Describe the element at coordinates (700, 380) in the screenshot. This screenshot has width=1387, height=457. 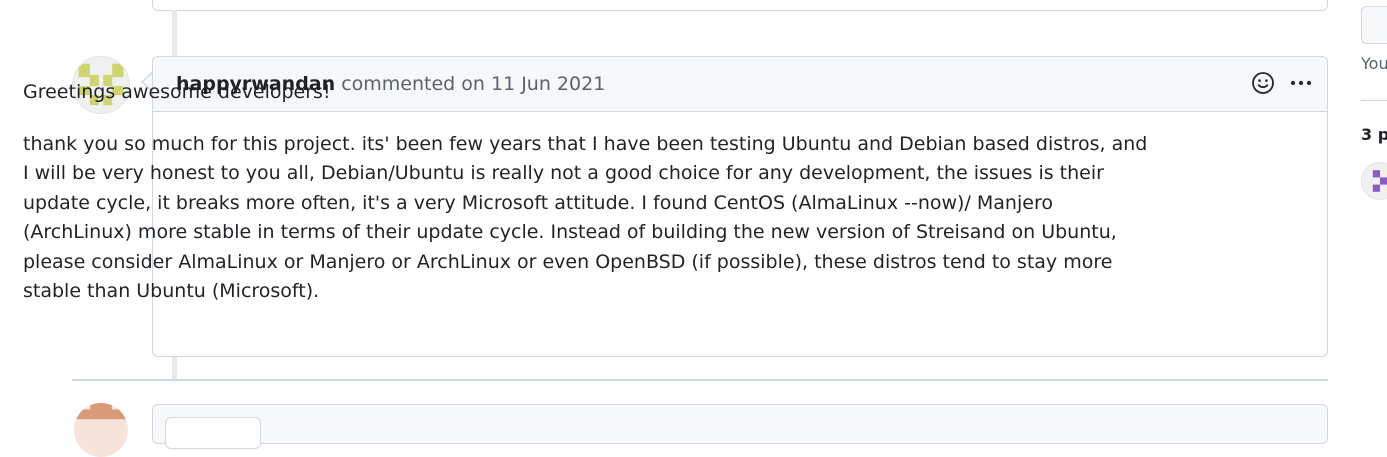
I see `timeline-divider` at that location.